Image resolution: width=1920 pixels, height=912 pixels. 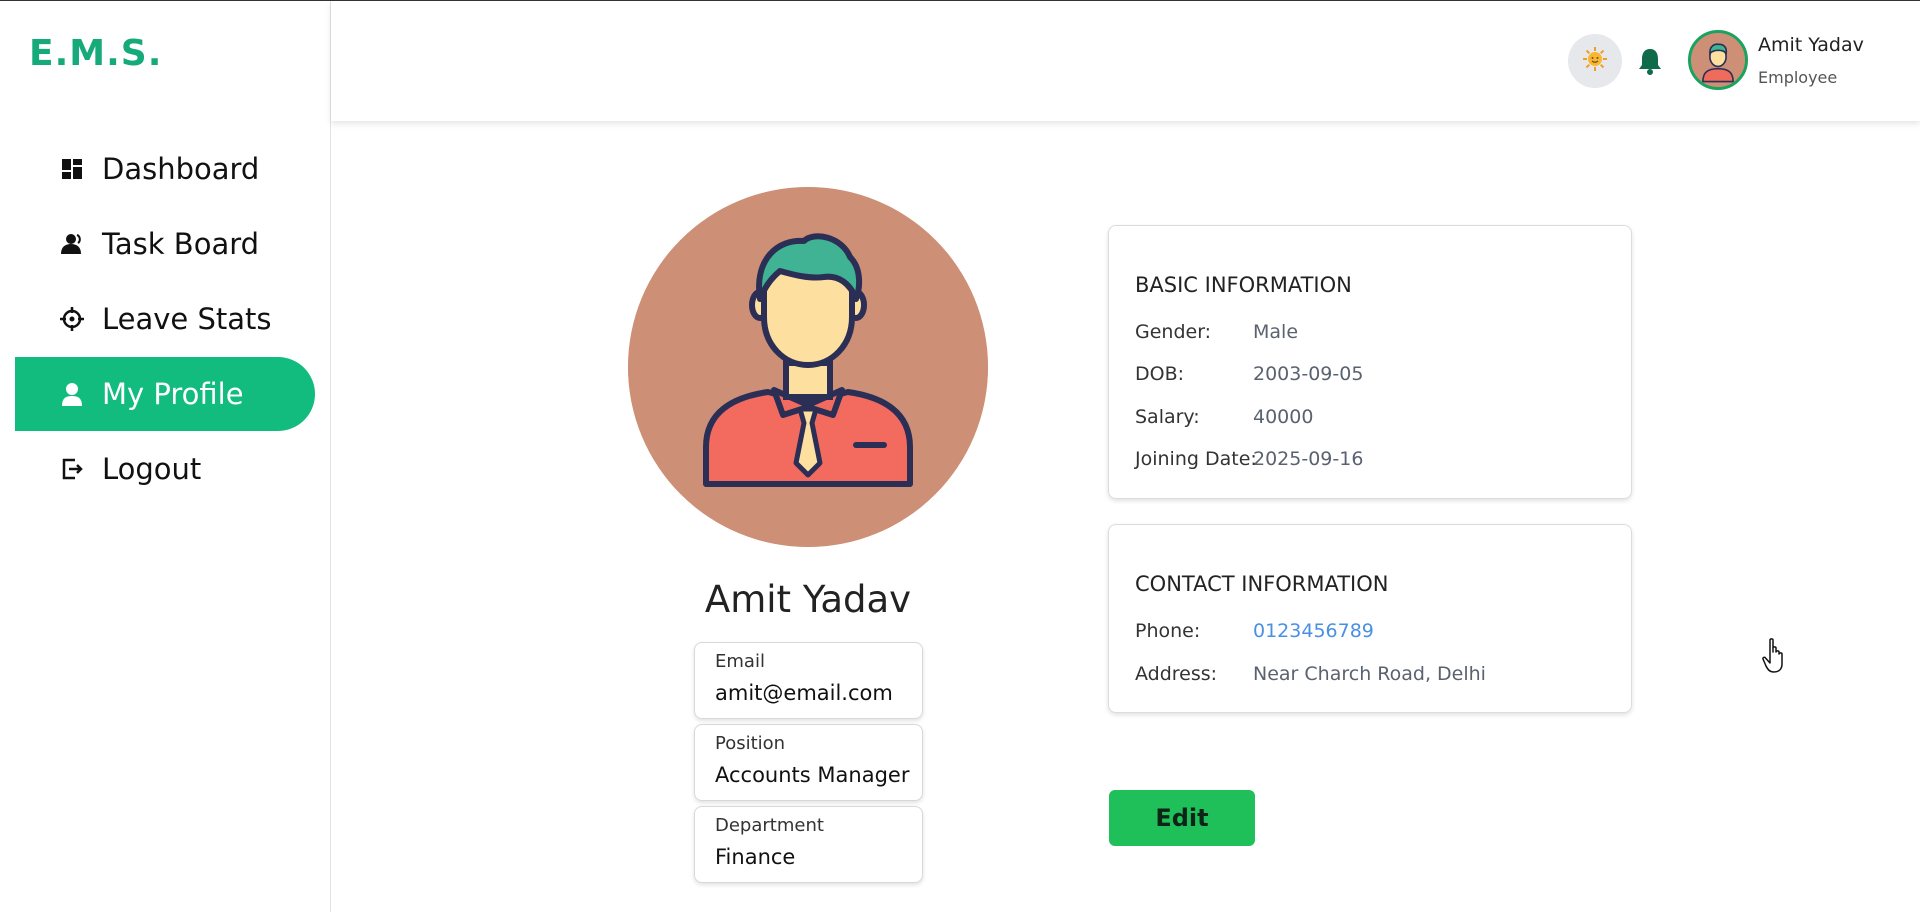 What do you see at coordinates (1249, 374) in the screenshot?
I see `info-row: DOB: 2003-09-05` at bounding box center [1249, 374].